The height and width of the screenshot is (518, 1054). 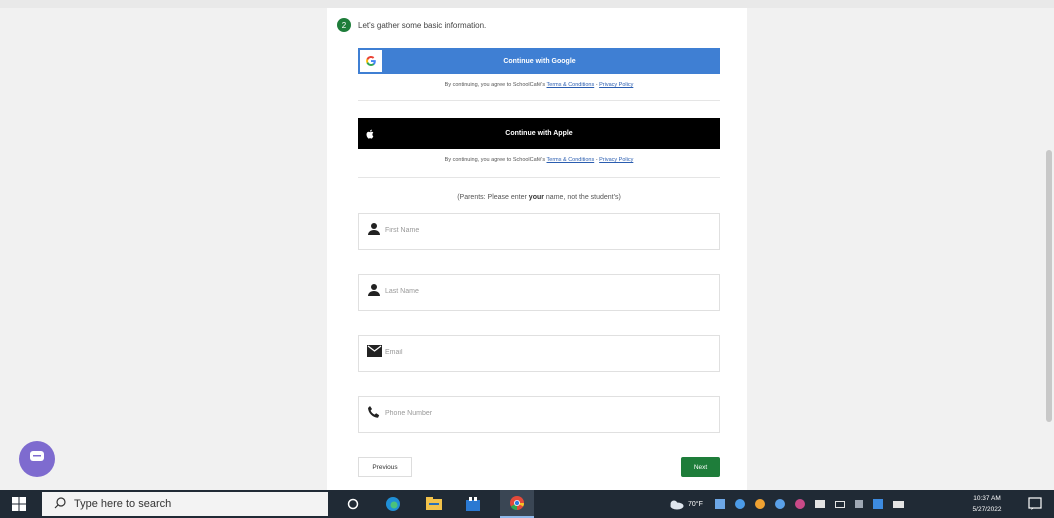 I want to click on volume-icon, so click(x=858, y=504).